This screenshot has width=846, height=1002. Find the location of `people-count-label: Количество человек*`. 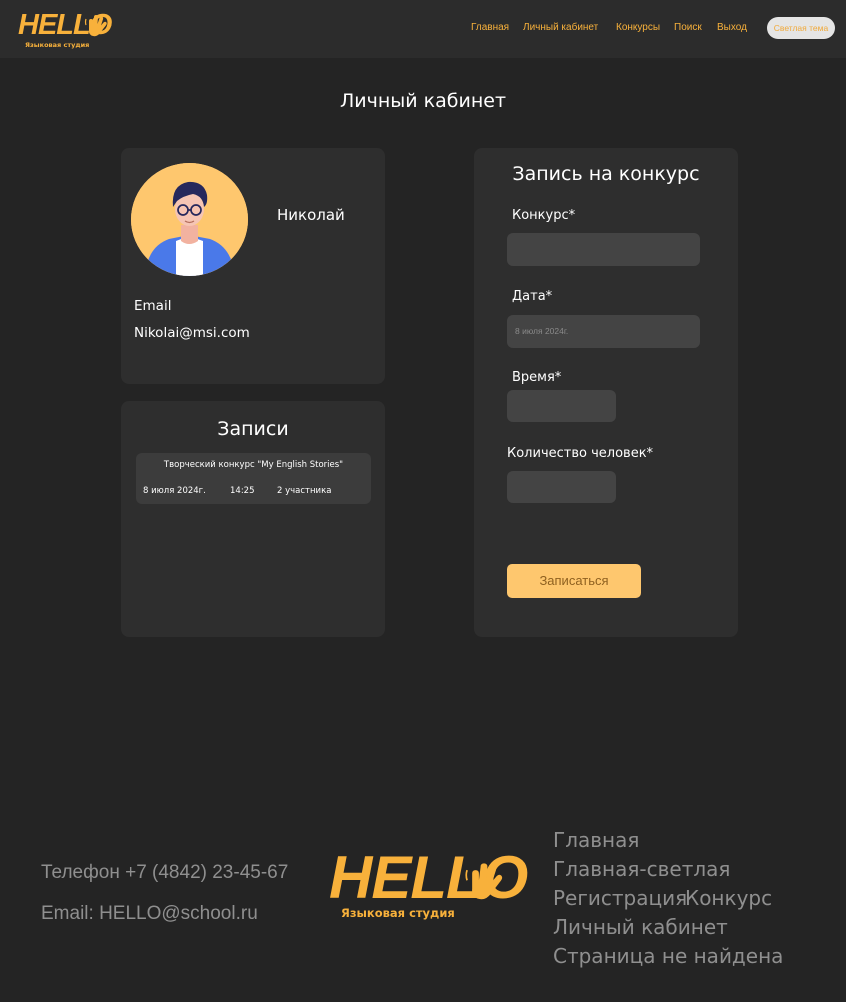

people-count-label: Количество человек* is located at coordinates (580, 453).